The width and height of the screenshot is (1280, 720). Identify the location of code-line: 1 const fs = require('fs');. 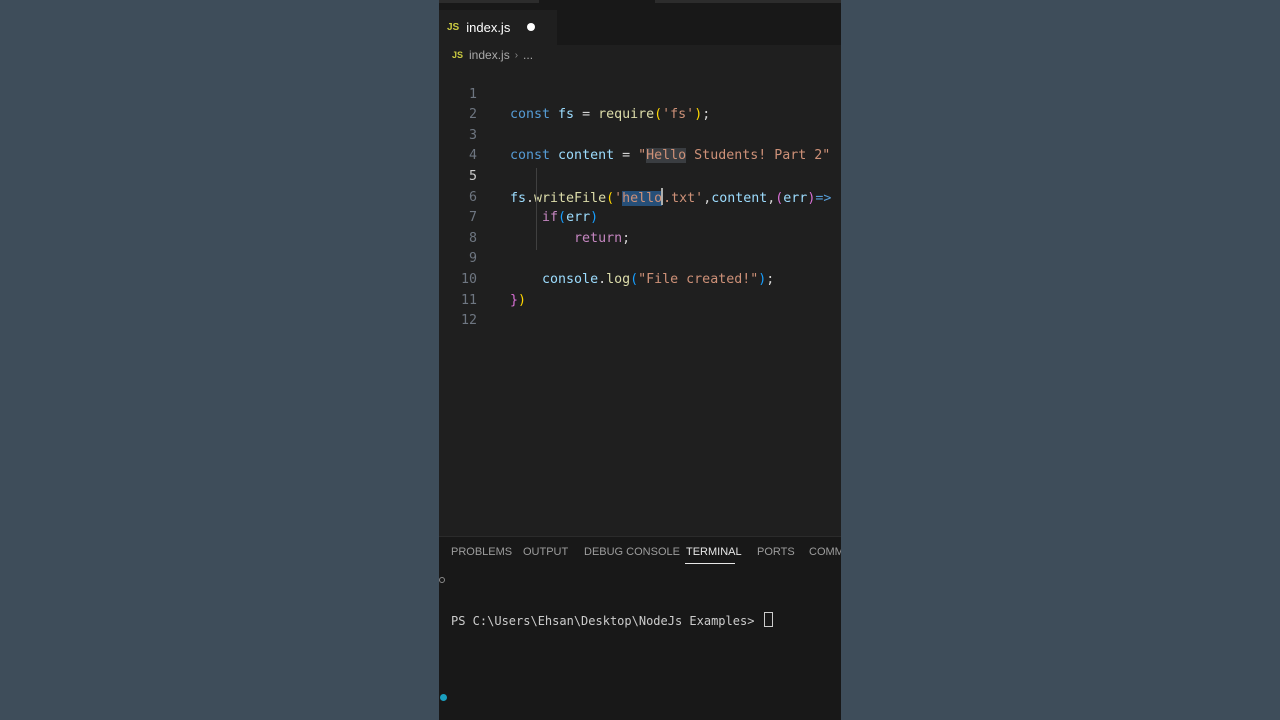
(640, 93).